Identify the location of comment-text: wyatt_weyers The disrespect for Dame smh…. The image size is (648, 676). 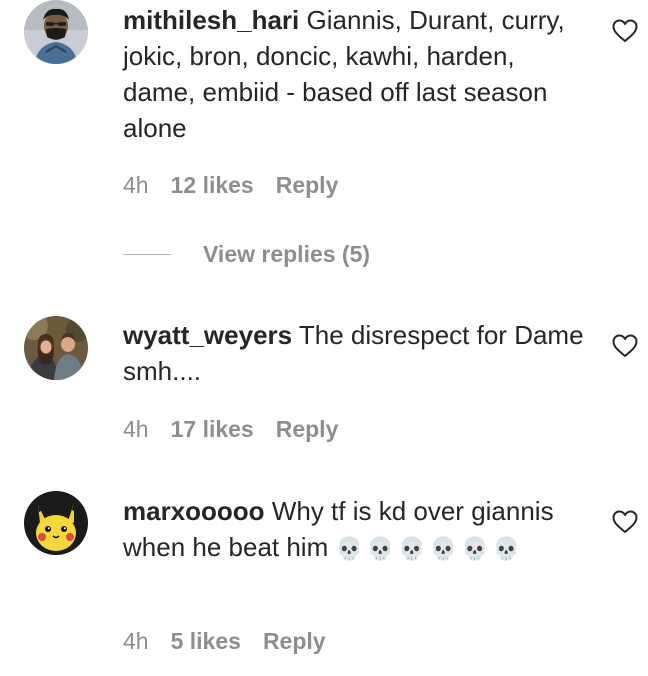
(358, 353).